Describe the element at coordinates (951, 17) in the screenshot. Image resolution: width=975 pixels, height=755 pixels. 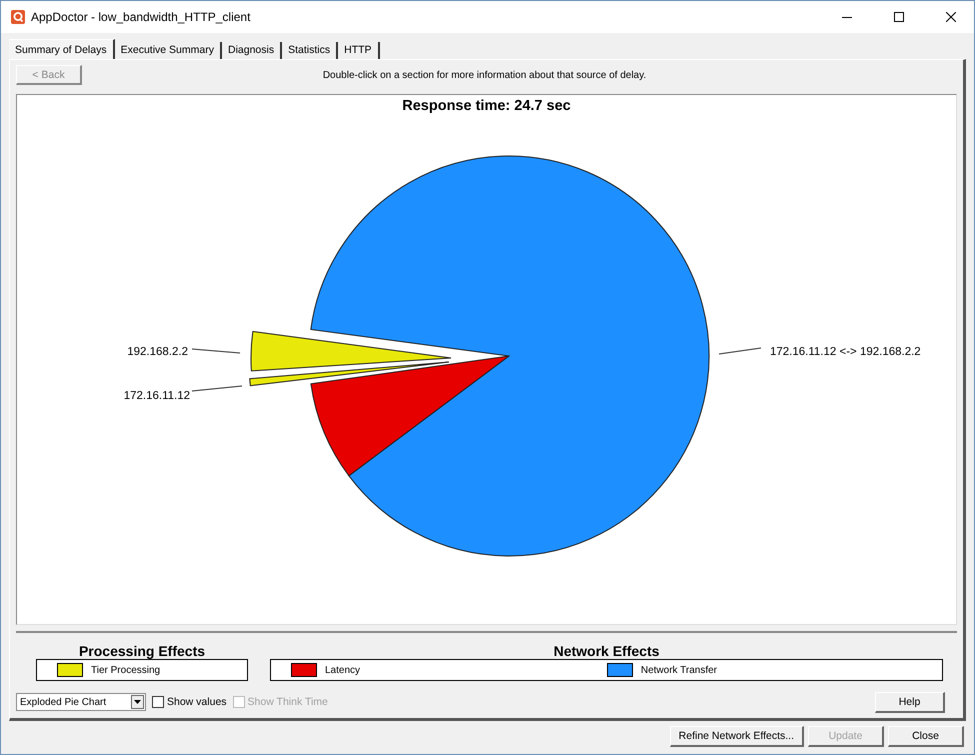
I see `close-icon` at that location.